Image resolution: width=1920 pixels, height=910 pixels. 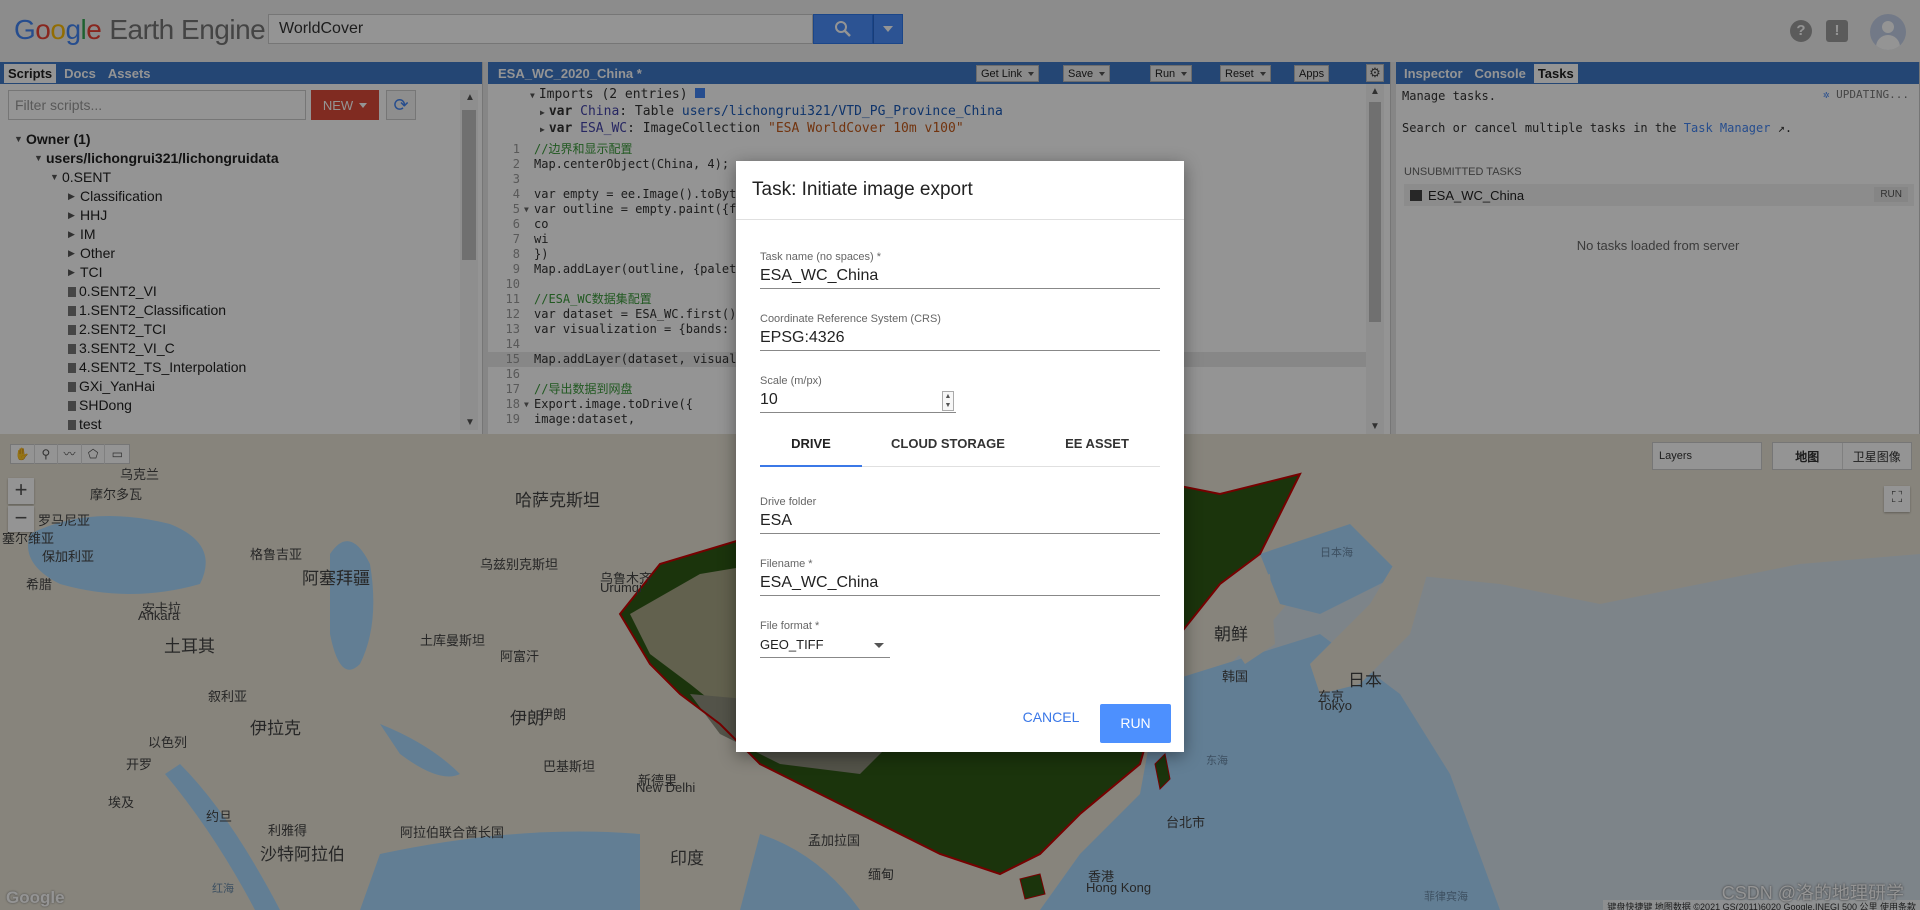 I want to click on run-button: RUN, so click(x=1135, y=723).